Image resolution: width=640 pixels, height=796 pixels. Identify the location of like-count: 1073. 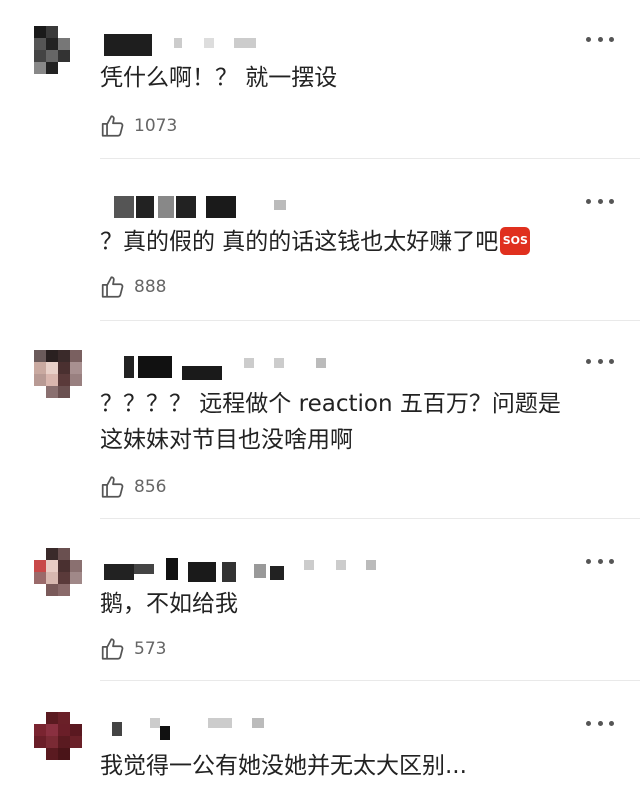
(156, 126).